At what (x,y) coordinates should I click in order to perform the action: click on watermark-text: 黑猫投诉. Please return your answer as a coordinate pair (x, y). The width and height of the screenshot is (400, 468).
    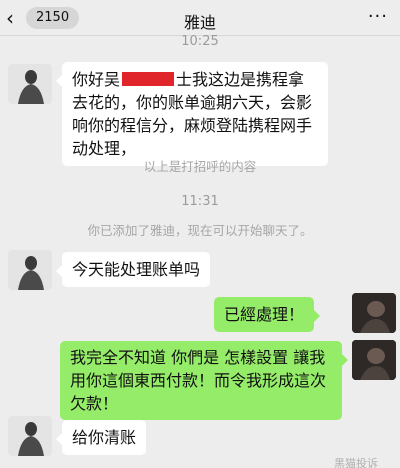
    Looking at the image, I should click on (356, 462).